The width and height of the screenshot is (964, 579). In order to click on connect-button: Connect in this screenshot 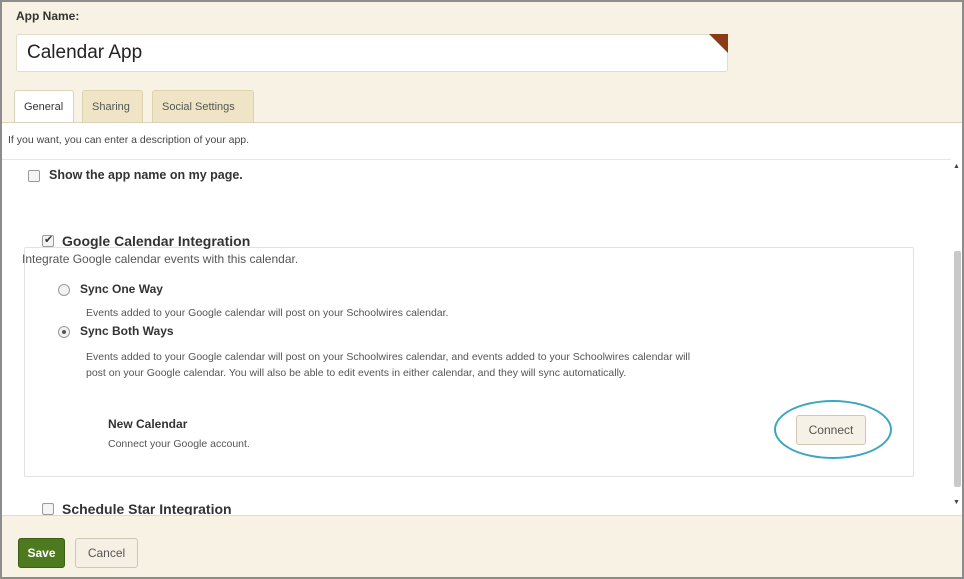, I will do `click(831, 430)`.